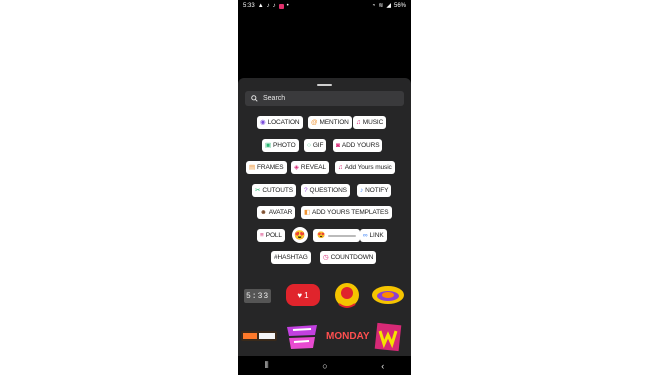  I want to click on scissors-icon: ✂, so click(258, 190).